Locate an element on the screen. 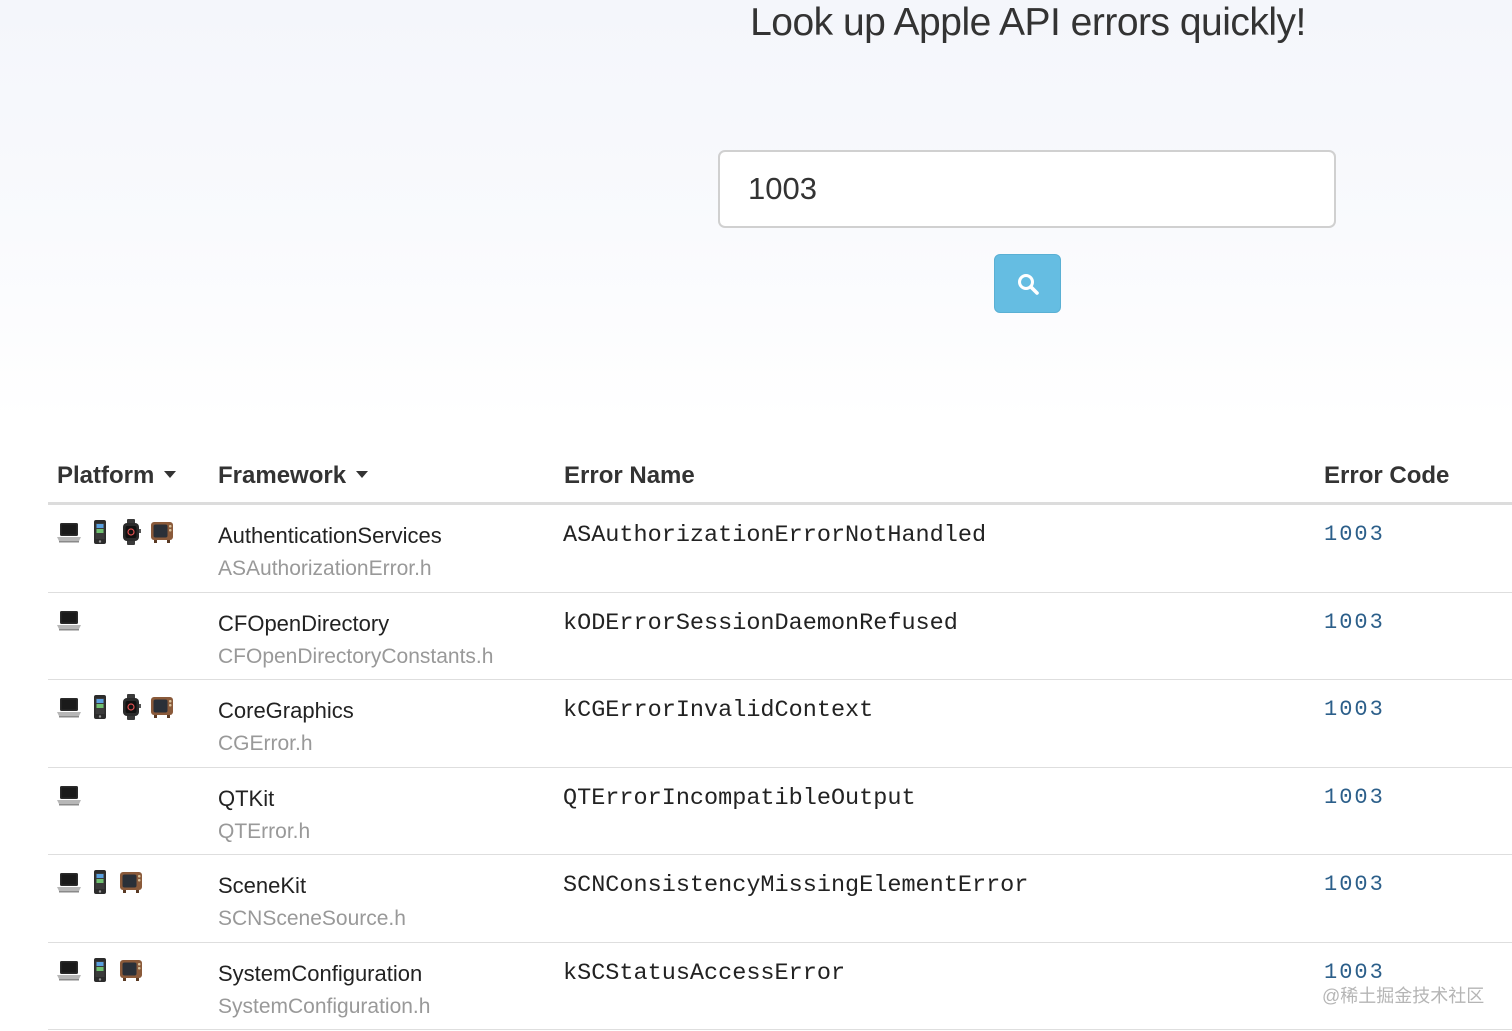 The height and width of the screenshot is (1031, 1512). framework-name: CoreGraphics is located at coordinates (286, 710).